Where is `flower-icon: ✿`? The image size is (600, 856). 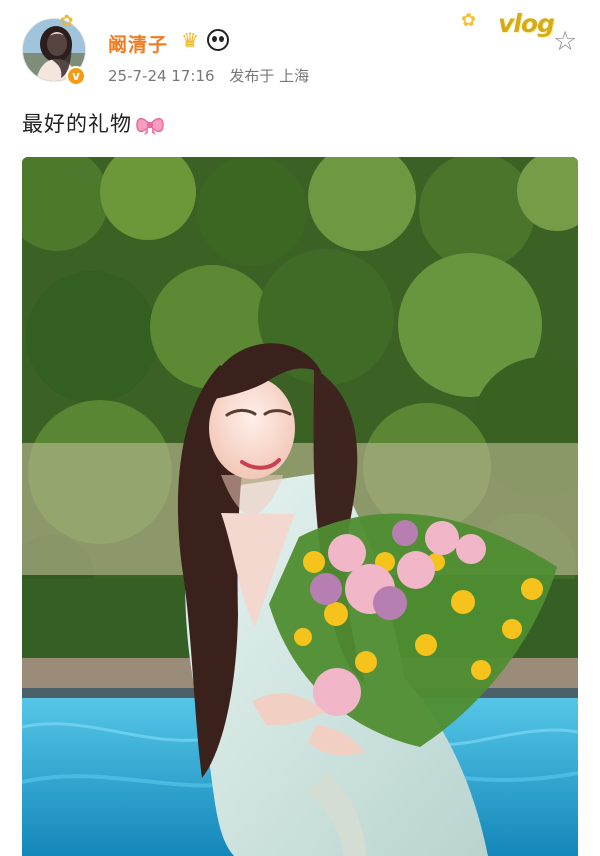
flower-icon: ✿ is located at coordinates (468, 20).